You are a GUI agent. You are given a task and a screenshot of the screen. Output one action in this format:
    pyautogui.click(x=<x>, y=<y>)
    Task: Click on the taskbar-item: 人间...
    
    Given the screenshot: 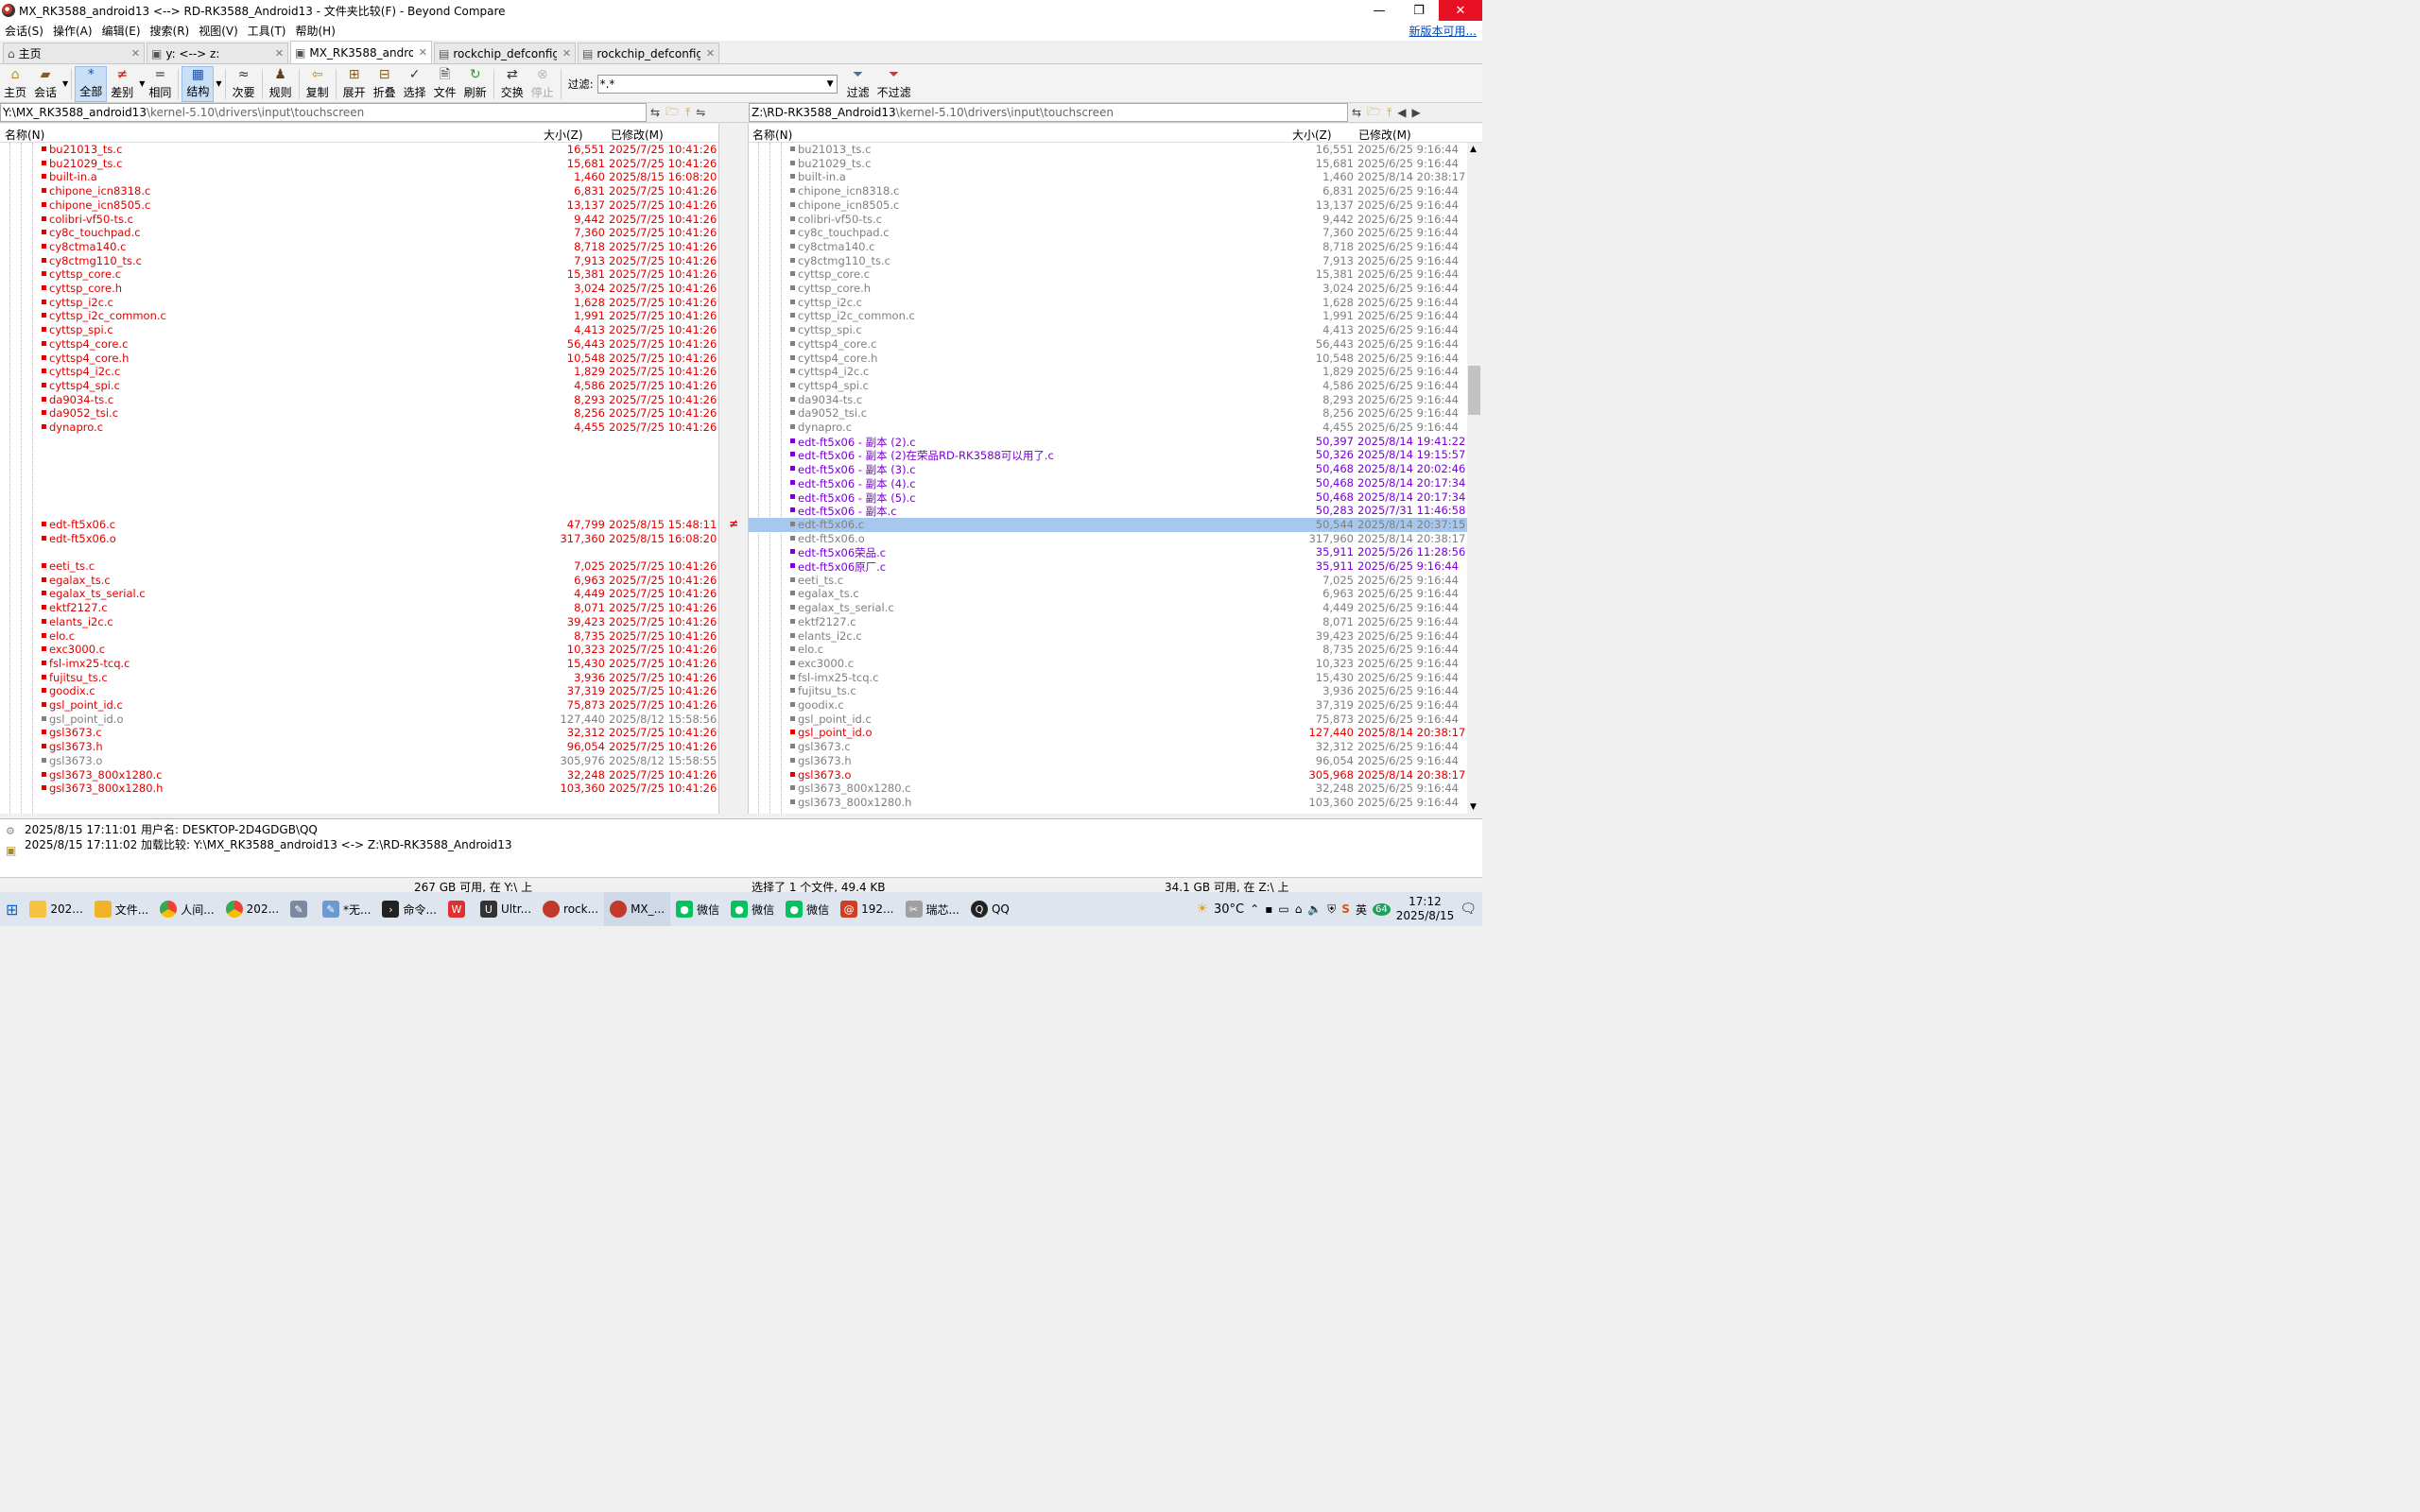 What is the action you would take?
    pyautogui.click(x=186, y=909)
    